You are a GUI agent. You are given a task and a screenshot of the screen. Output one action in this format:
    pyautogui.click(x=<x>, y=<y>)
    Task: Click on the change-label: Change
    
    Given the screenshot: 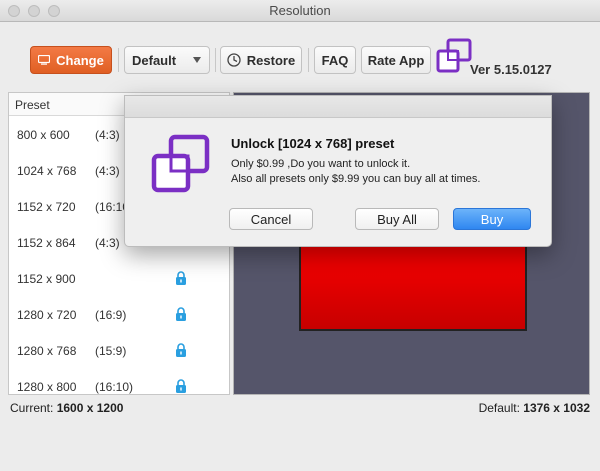 What is the action you would take?
    pyautogui.click(x=80, y=60)
    